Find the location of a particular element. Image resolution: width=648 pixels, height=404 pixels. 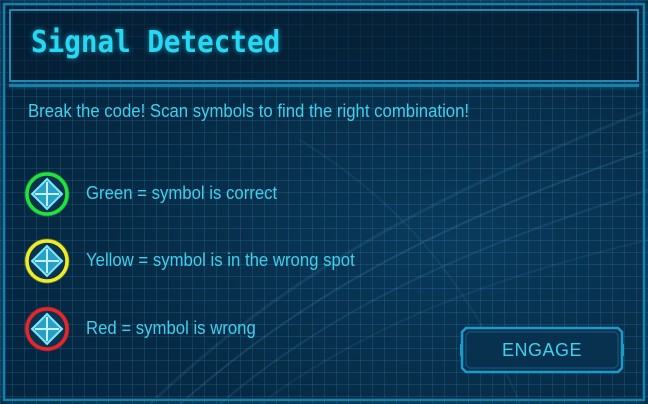

legend-item-red: Red = symbol is wrong is located at coordinates (234, 329).